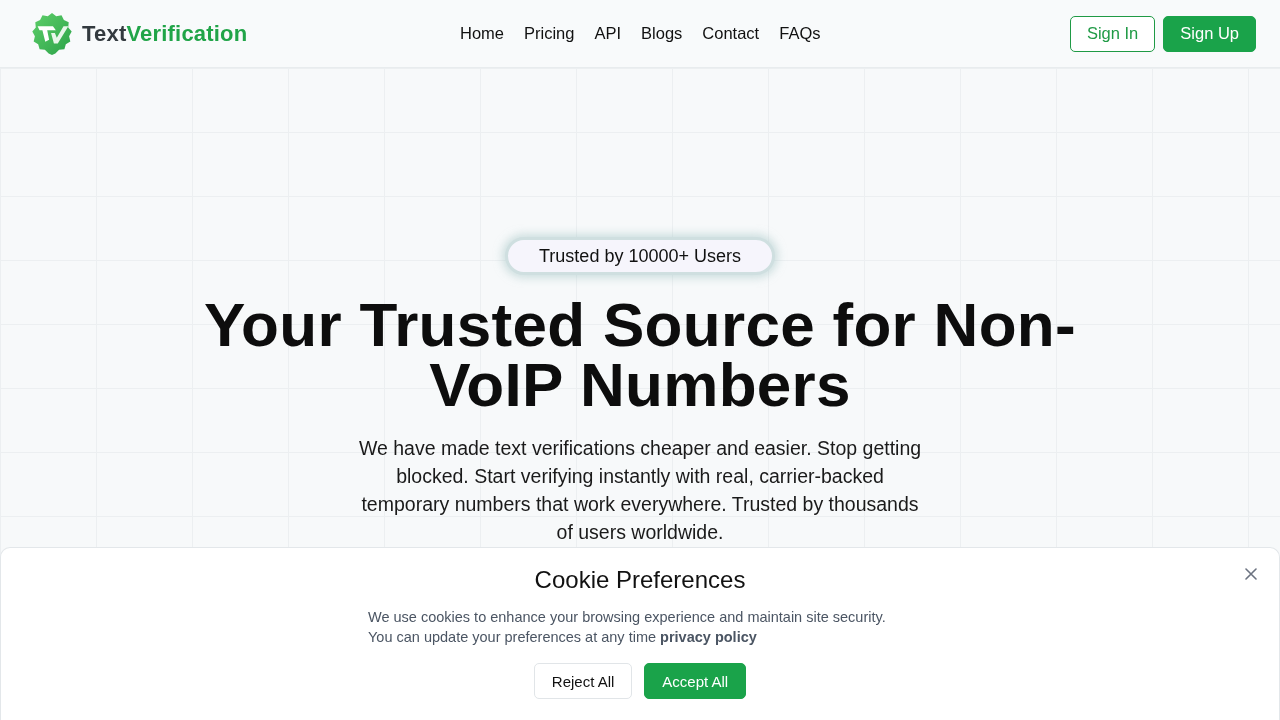 This screenshot has height=720, width=1280. I want to click on brand-name: TextVerification, so click(165, 33).